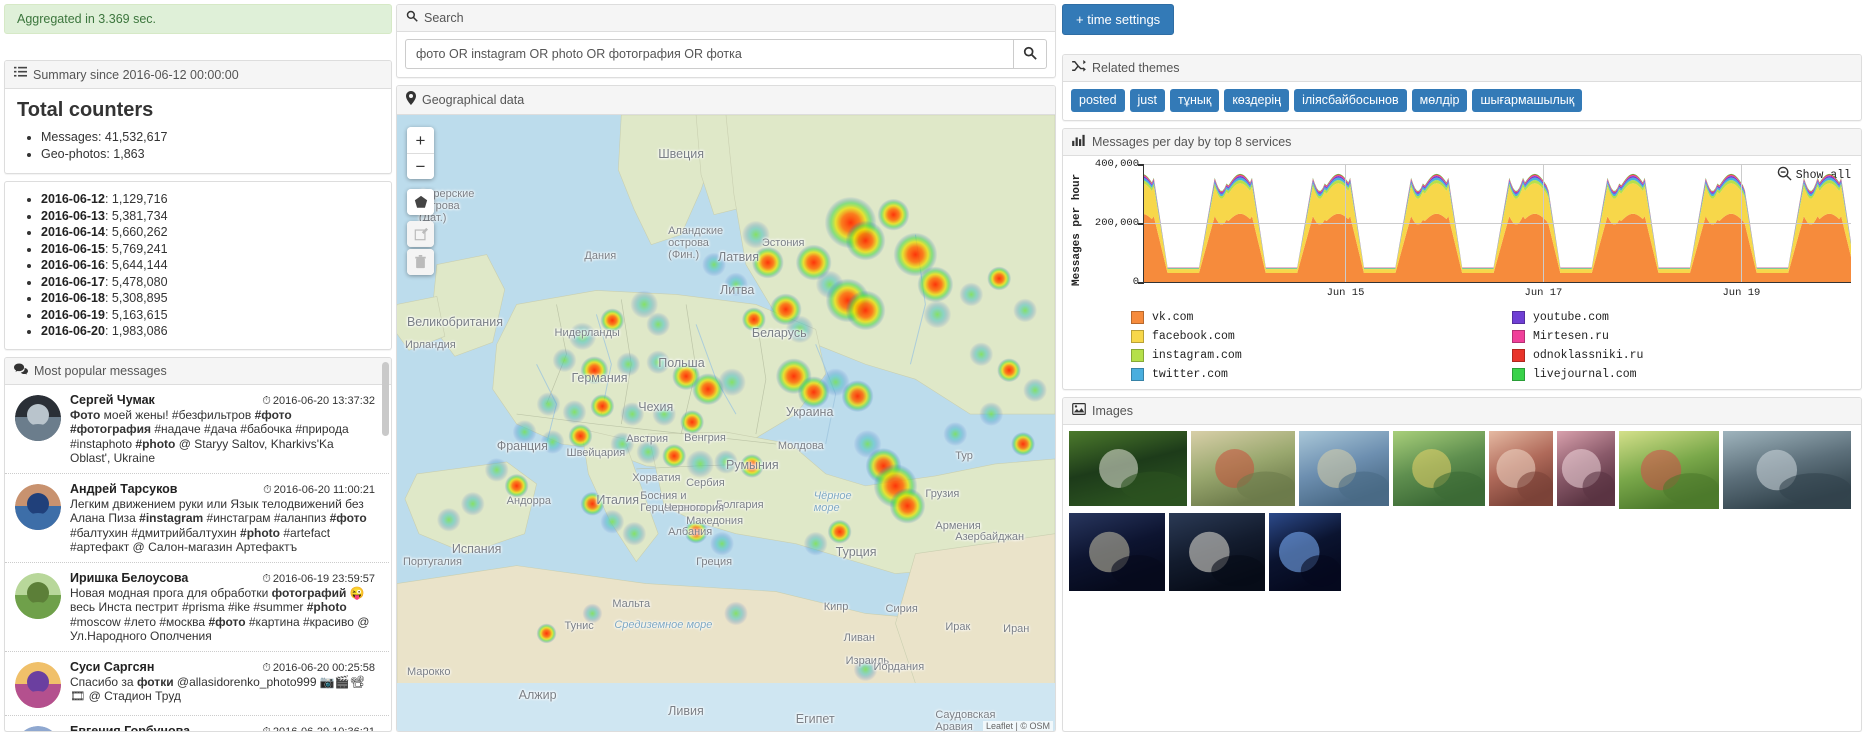 The image size is (1866, 732). I want to click on trash-icon, so click(420, 262).